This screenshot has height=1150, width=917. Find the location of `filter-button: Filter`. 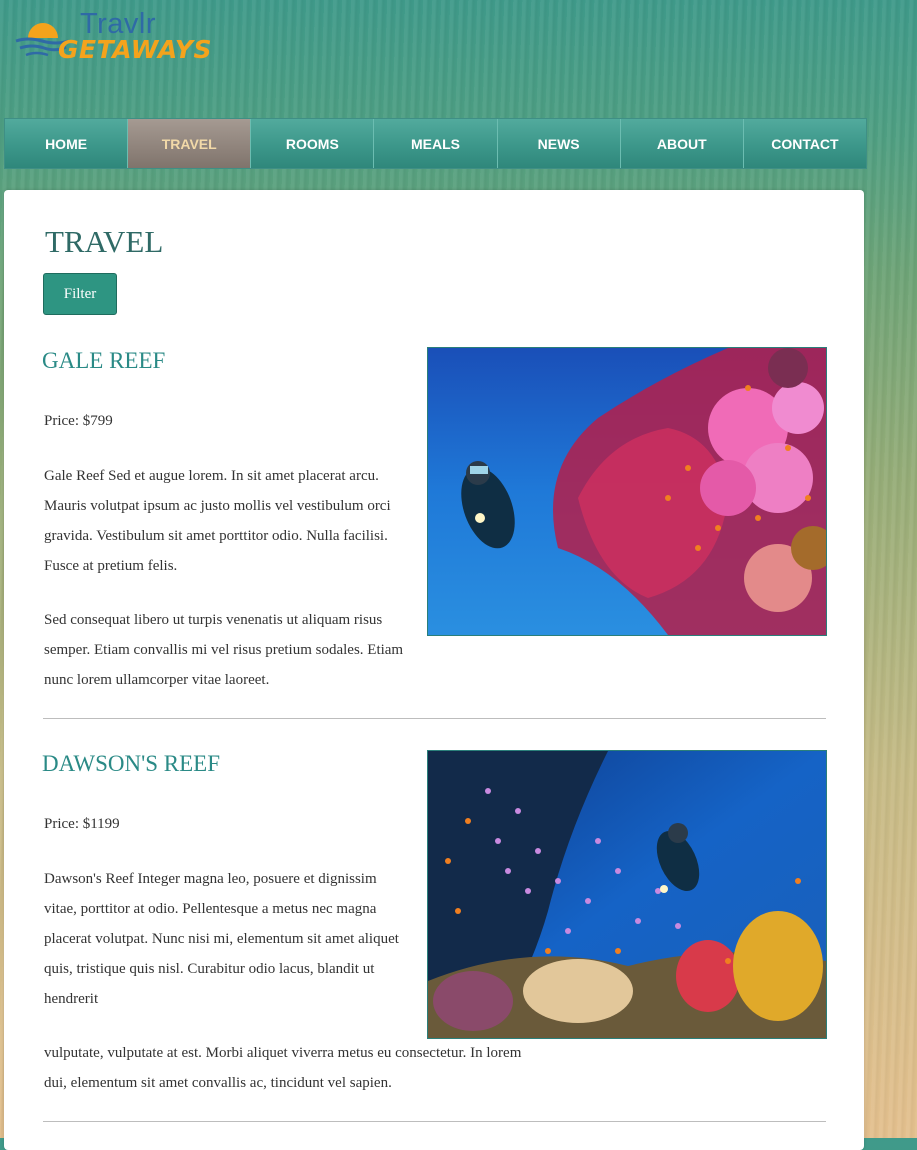

filter-button: Filter is located at coordinates (80, 294).